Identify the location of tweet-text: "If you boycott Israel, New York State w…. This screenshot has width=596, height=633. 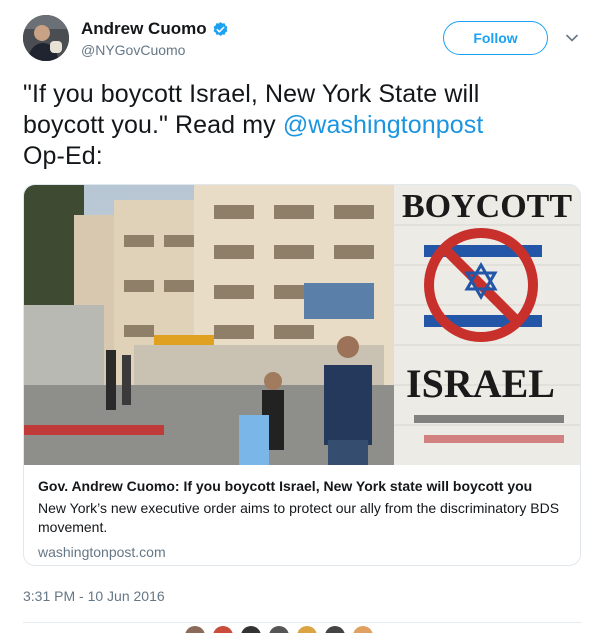
(293, 125).